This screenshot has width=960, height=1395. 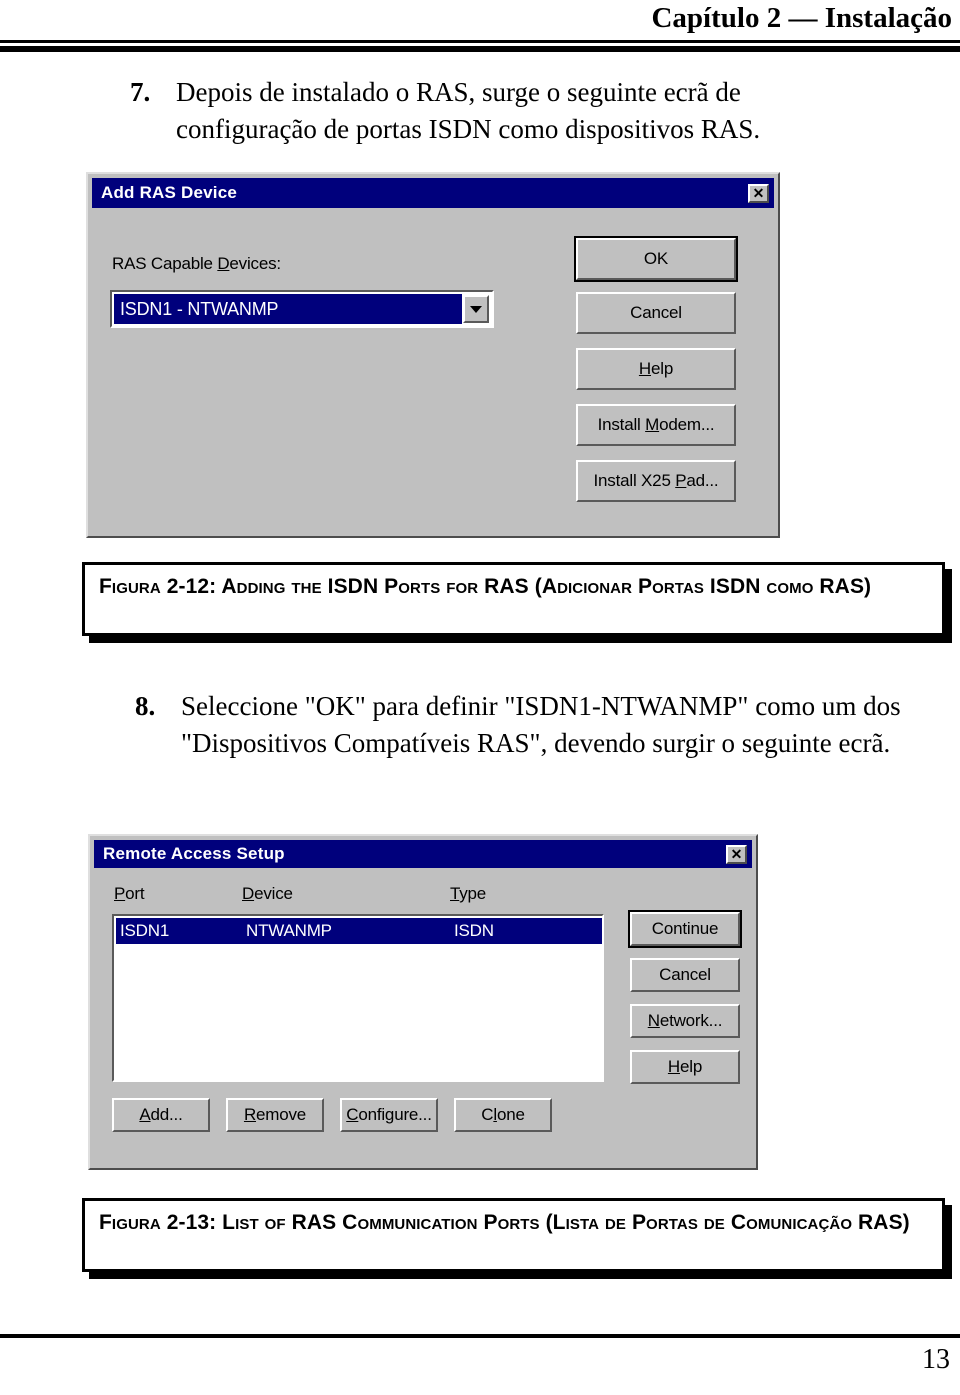 I want to click on column-header-port: Port, so click(x=129, y=894).